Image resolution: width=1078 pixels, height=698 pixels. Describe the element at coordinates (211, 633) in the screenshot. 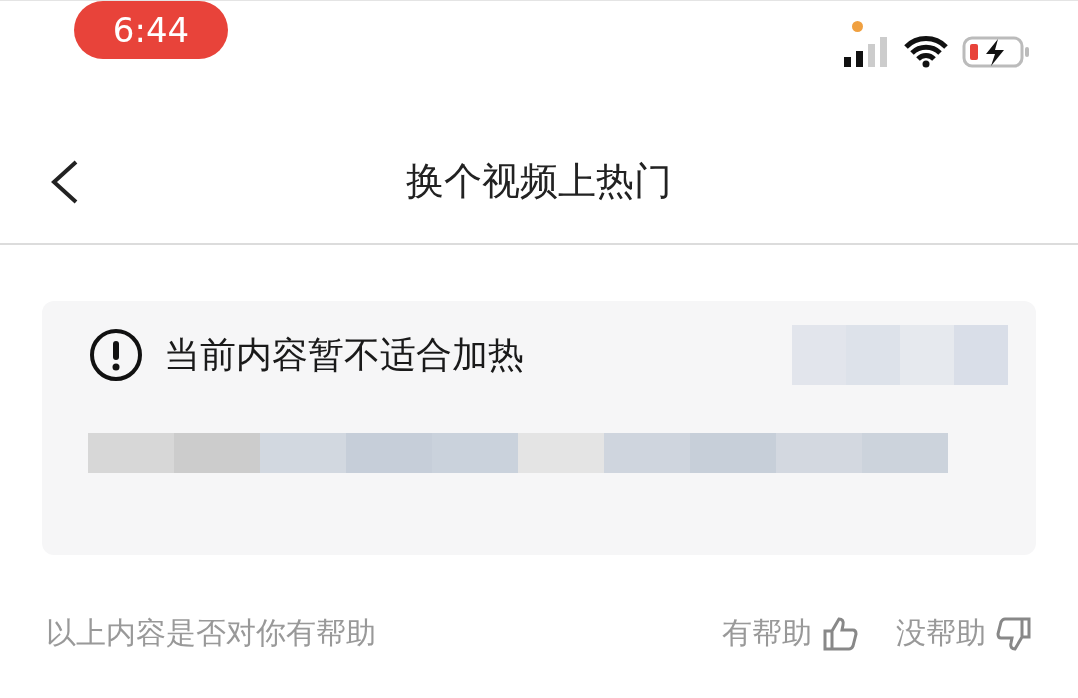

I see `feedback-prompt: 以上内容是否对你有帮助` at that location.